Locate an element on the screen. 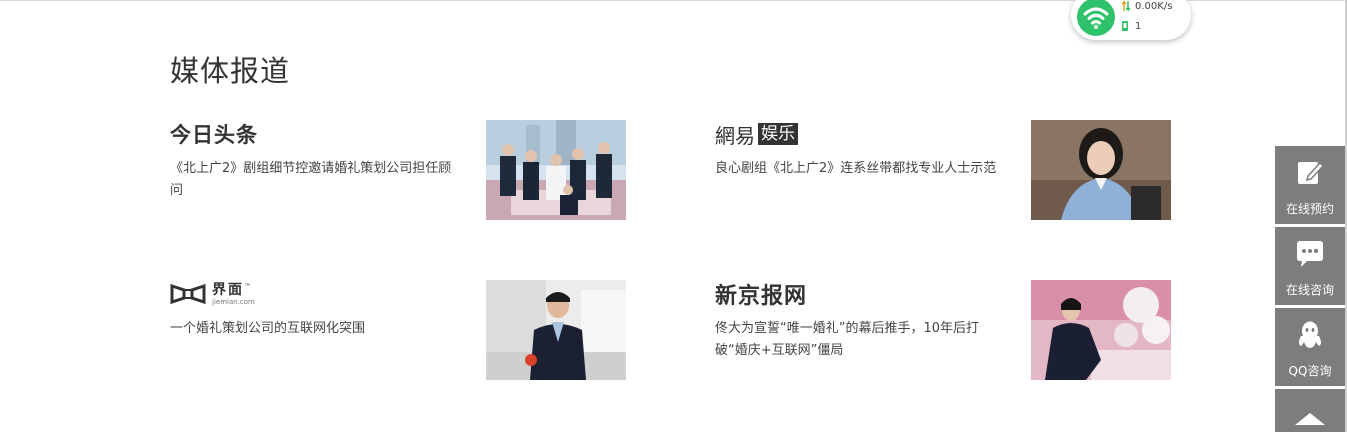 This screenshot has width=1347, height=436. qq-icon is located at coordinates (1310, 334).